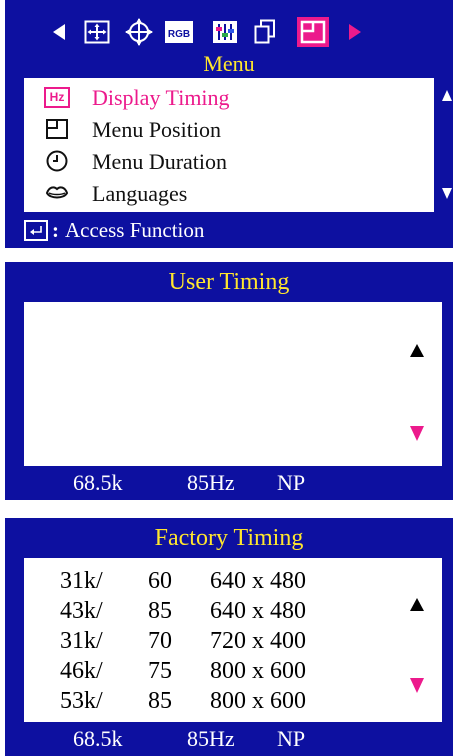  I want to click on menu-position-icon, so click(57, 129).